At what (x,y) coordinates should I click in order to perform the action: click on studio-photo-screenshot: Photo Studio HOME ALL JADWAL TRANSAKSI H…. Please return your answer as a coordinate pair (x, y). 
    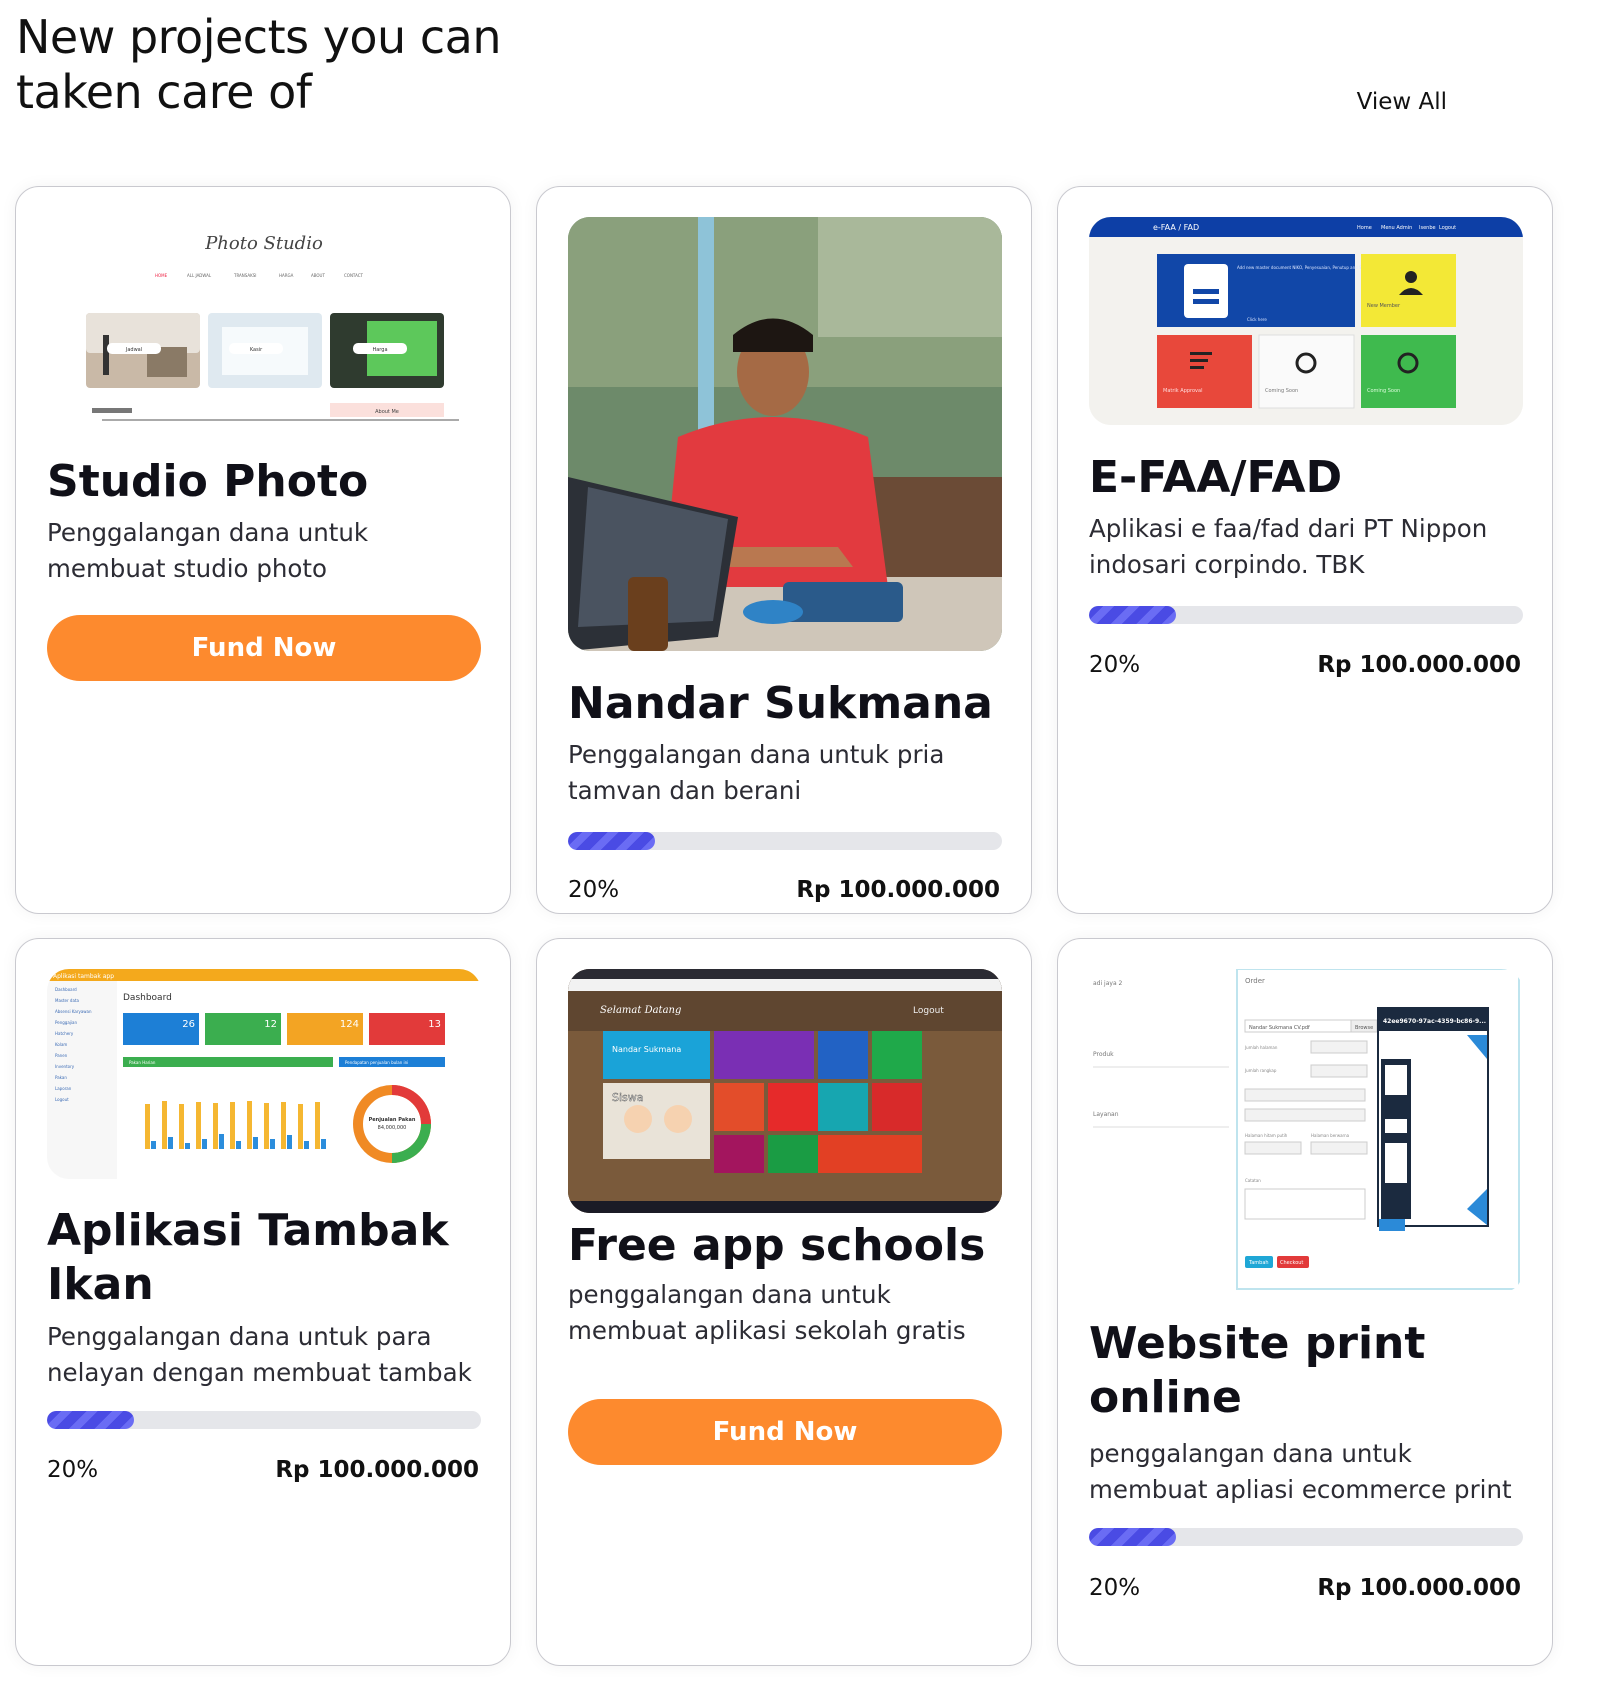
    Looking at the image, I should click on (264, 319).